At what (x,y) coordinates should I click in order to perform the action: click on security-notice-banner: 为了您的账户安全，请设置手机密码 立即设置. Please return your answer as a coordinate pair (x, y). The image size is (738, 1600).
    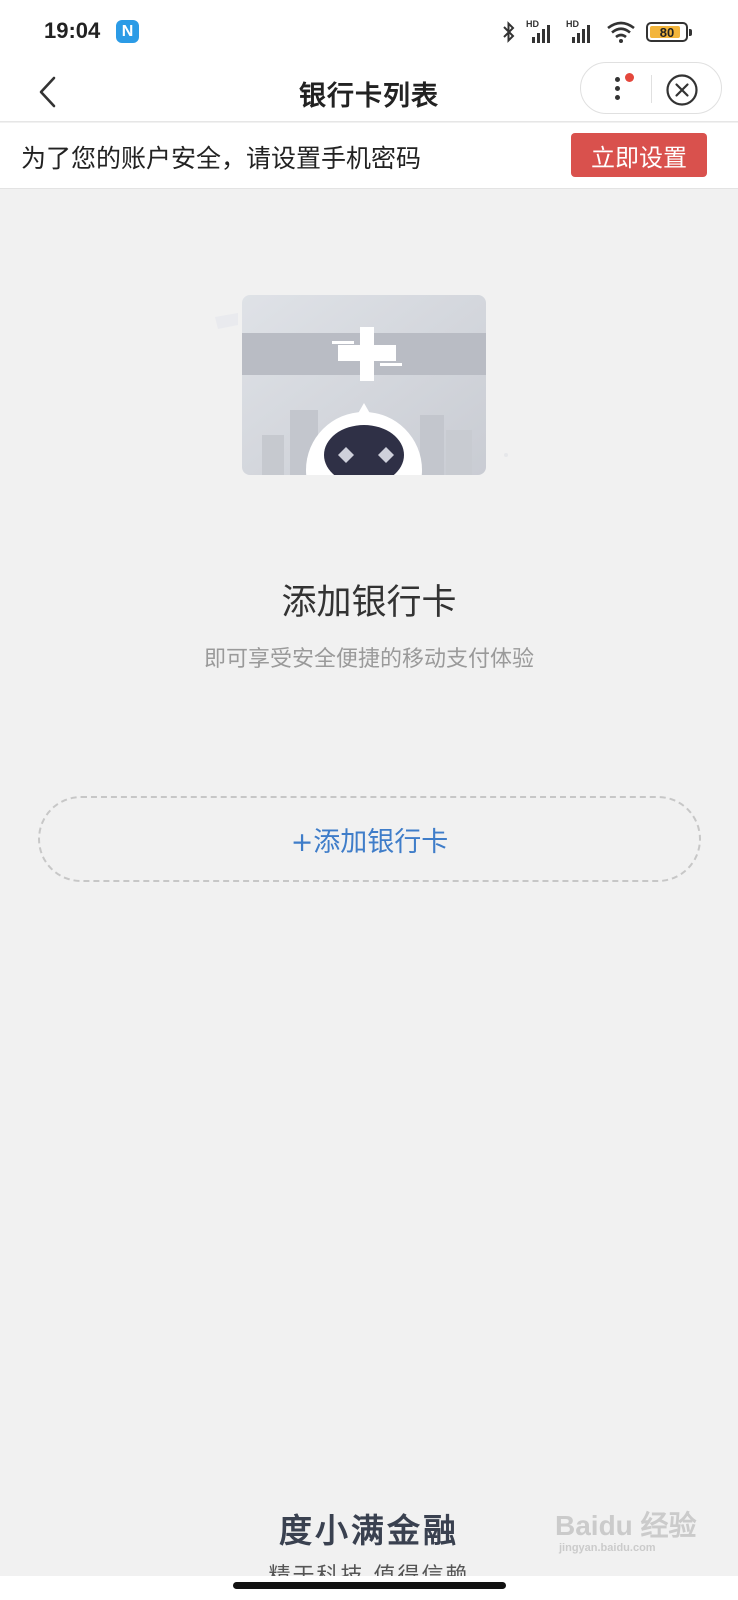
    Looking at the image, I should click on (369, 156).